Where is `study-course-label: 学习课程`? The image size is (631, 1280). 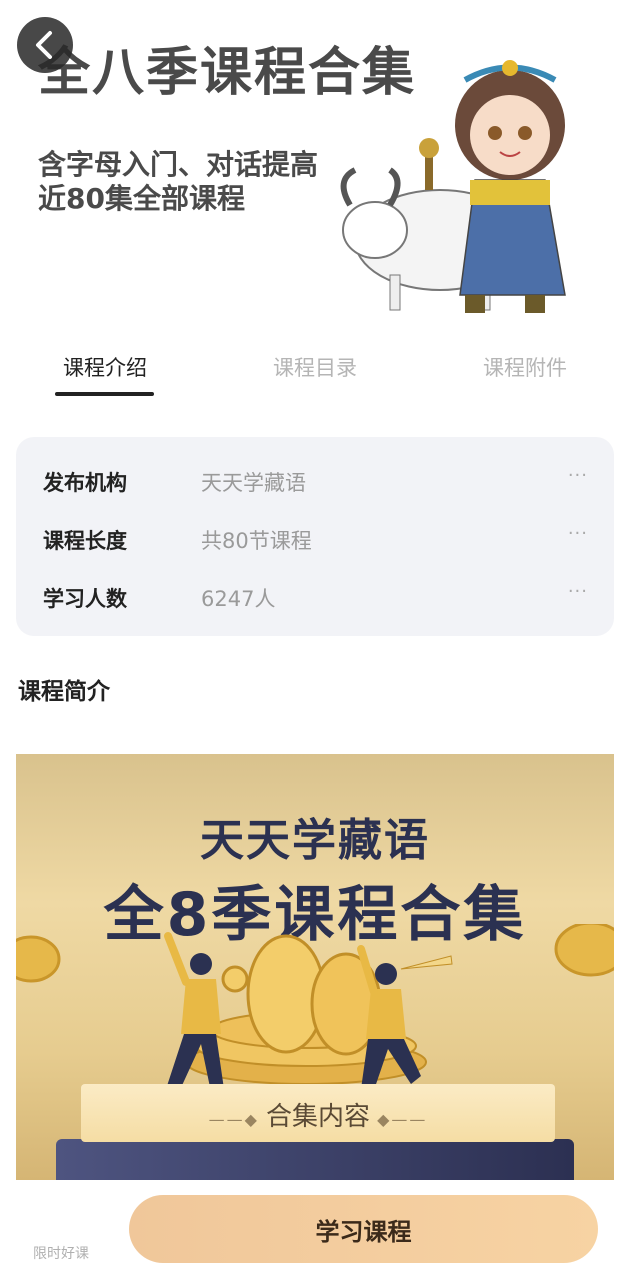 study-course-label: 学习课程 is located at coordinates (363, 1231).